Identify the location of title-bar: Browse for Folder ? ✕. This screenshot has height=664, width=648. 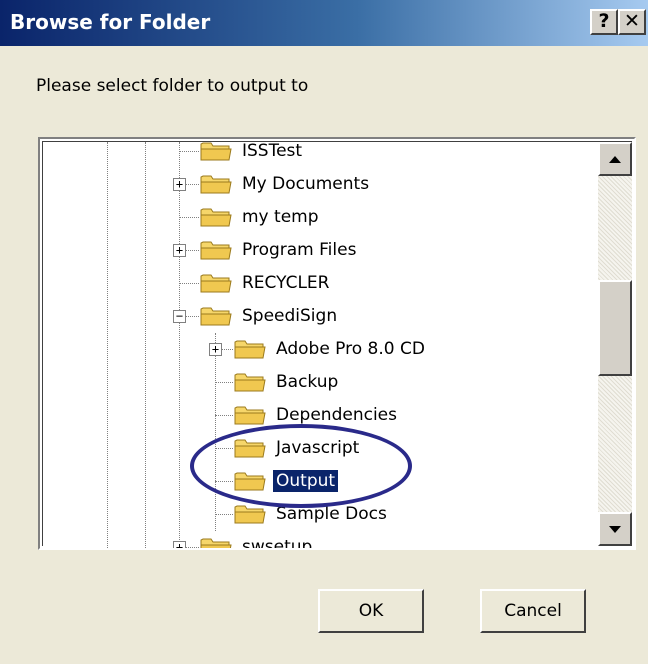
(324, 23).